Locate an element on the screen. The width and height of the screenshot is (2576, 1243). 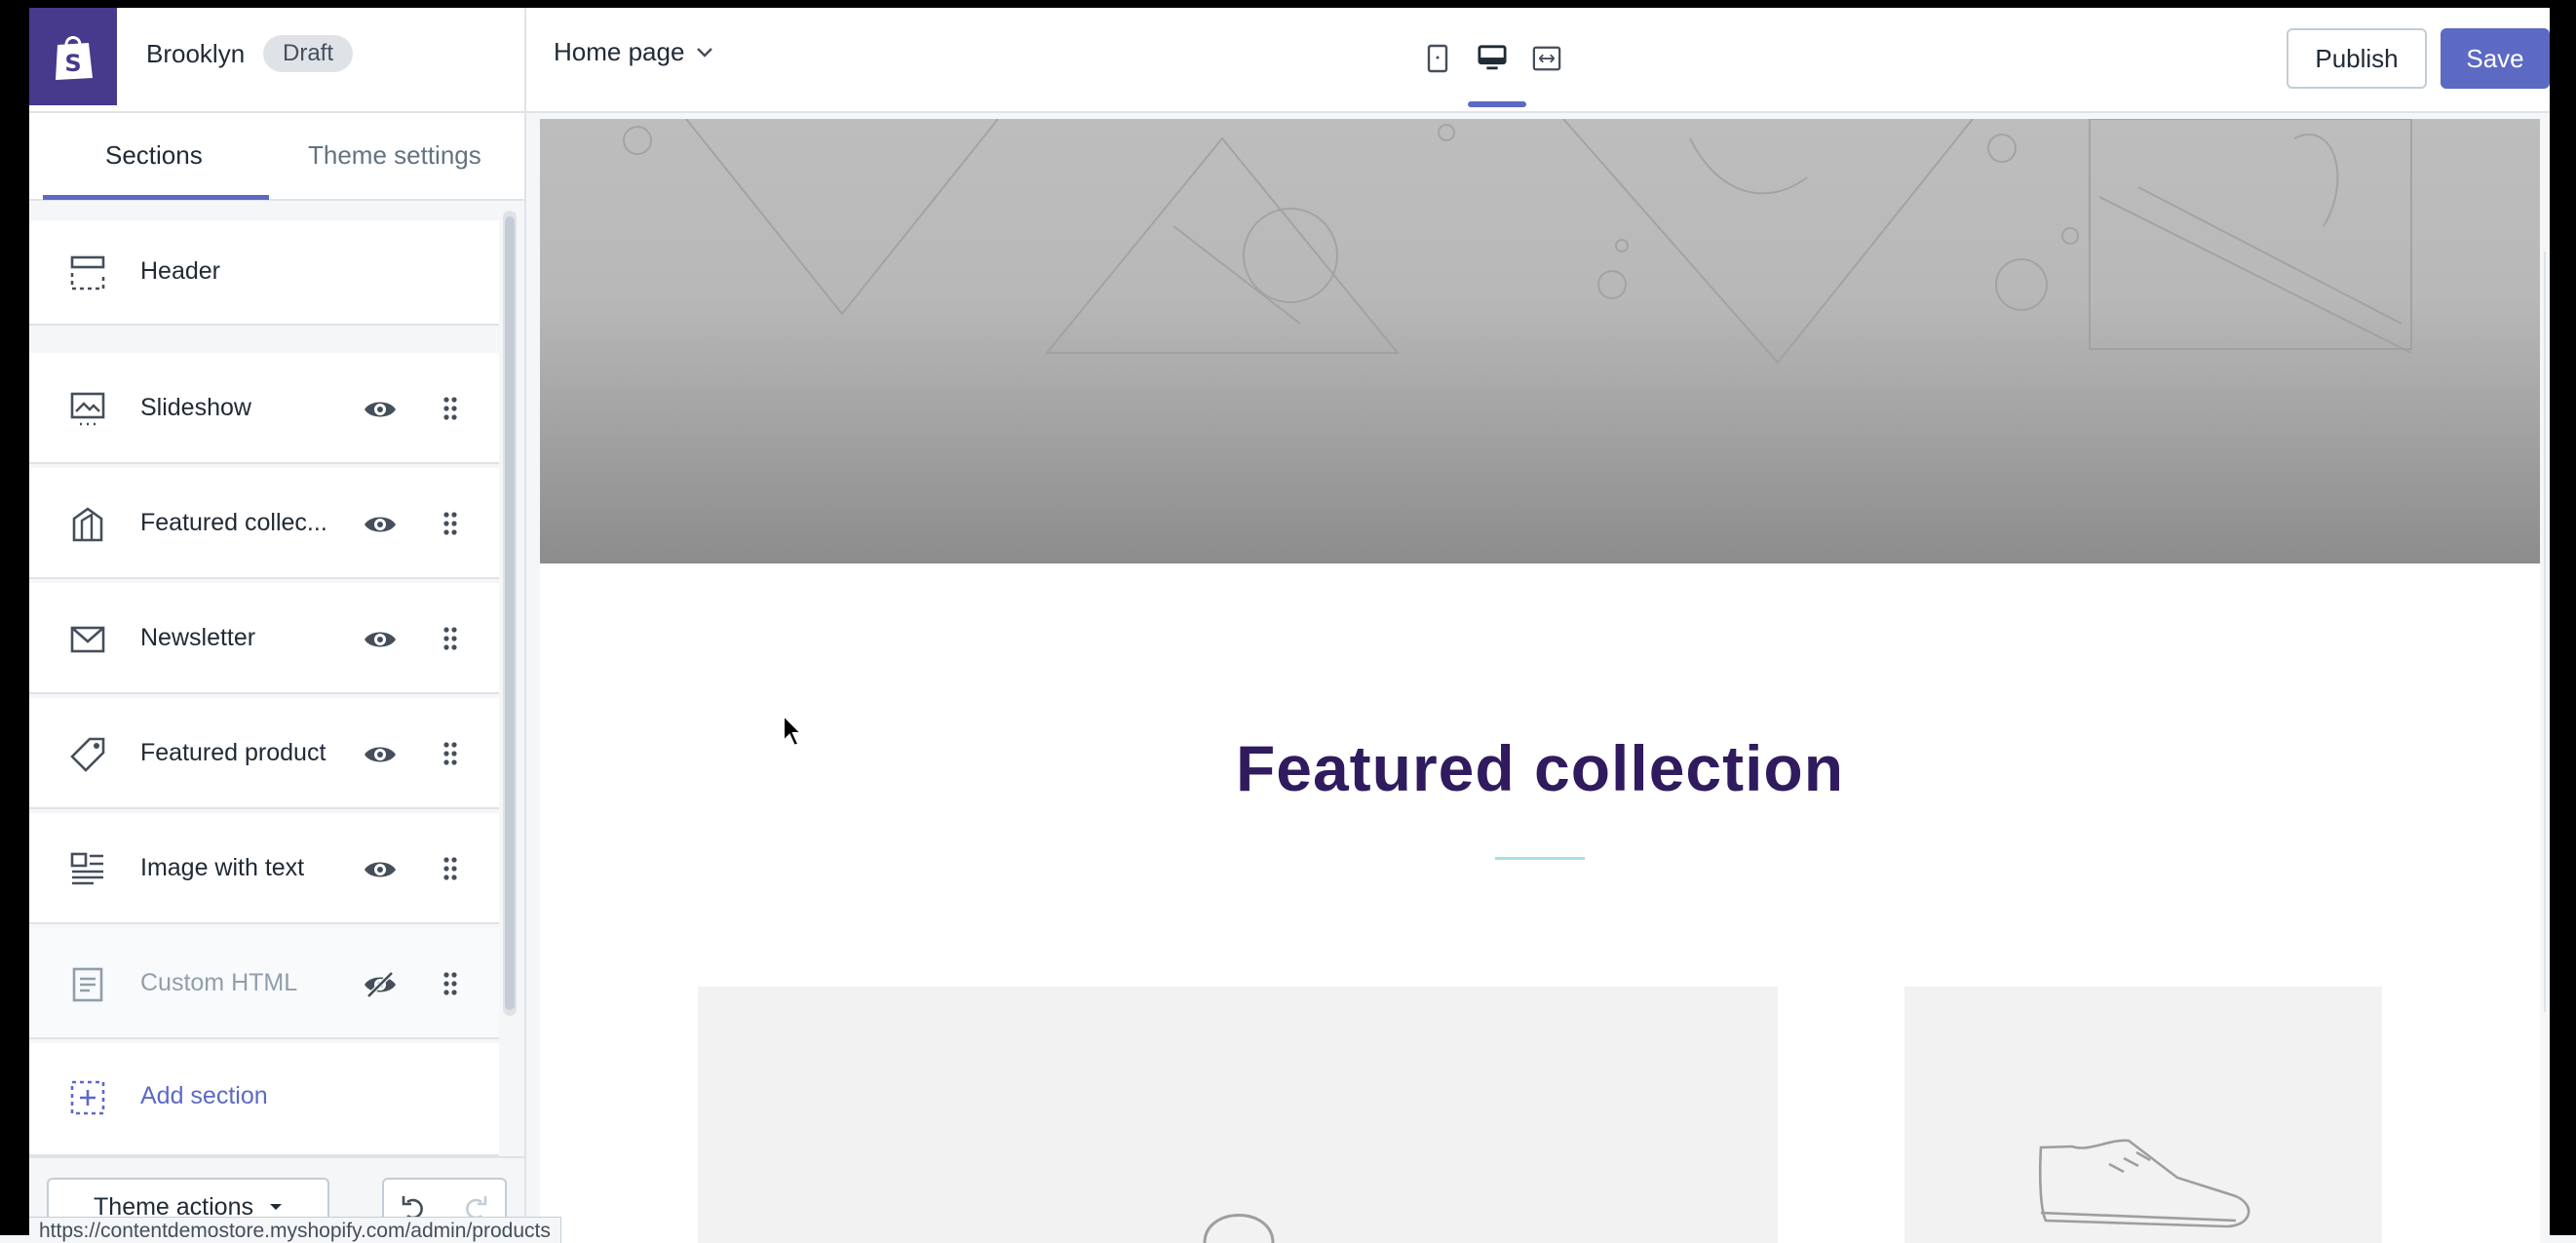
svg-text: S is located at coordinates (72, 63).